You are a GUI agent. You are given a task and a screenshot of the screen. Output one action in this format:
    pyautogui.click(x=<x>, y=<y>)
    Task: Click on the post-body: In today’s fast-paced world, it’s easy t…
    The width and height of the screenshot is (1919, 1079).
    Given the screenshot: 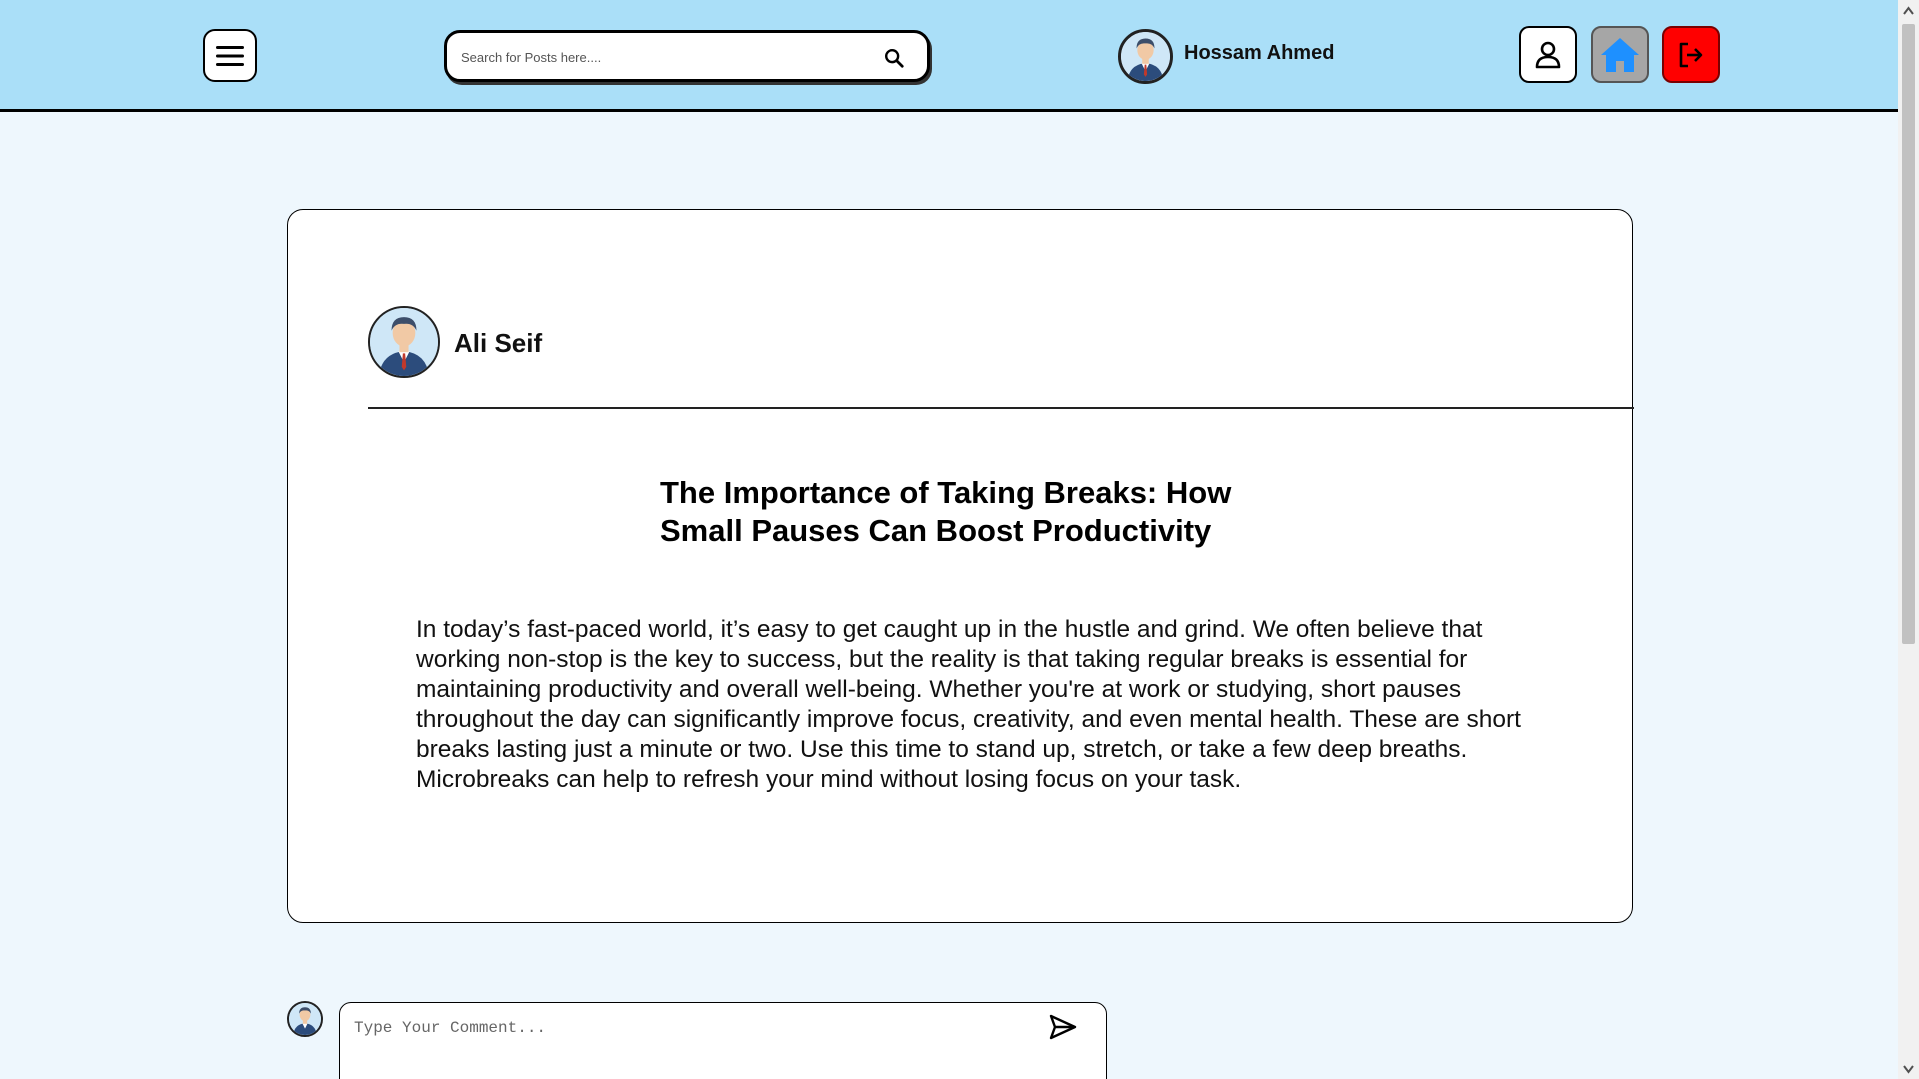 What is the action you would take?
    pyautogui.click(x=968, y=704)
    